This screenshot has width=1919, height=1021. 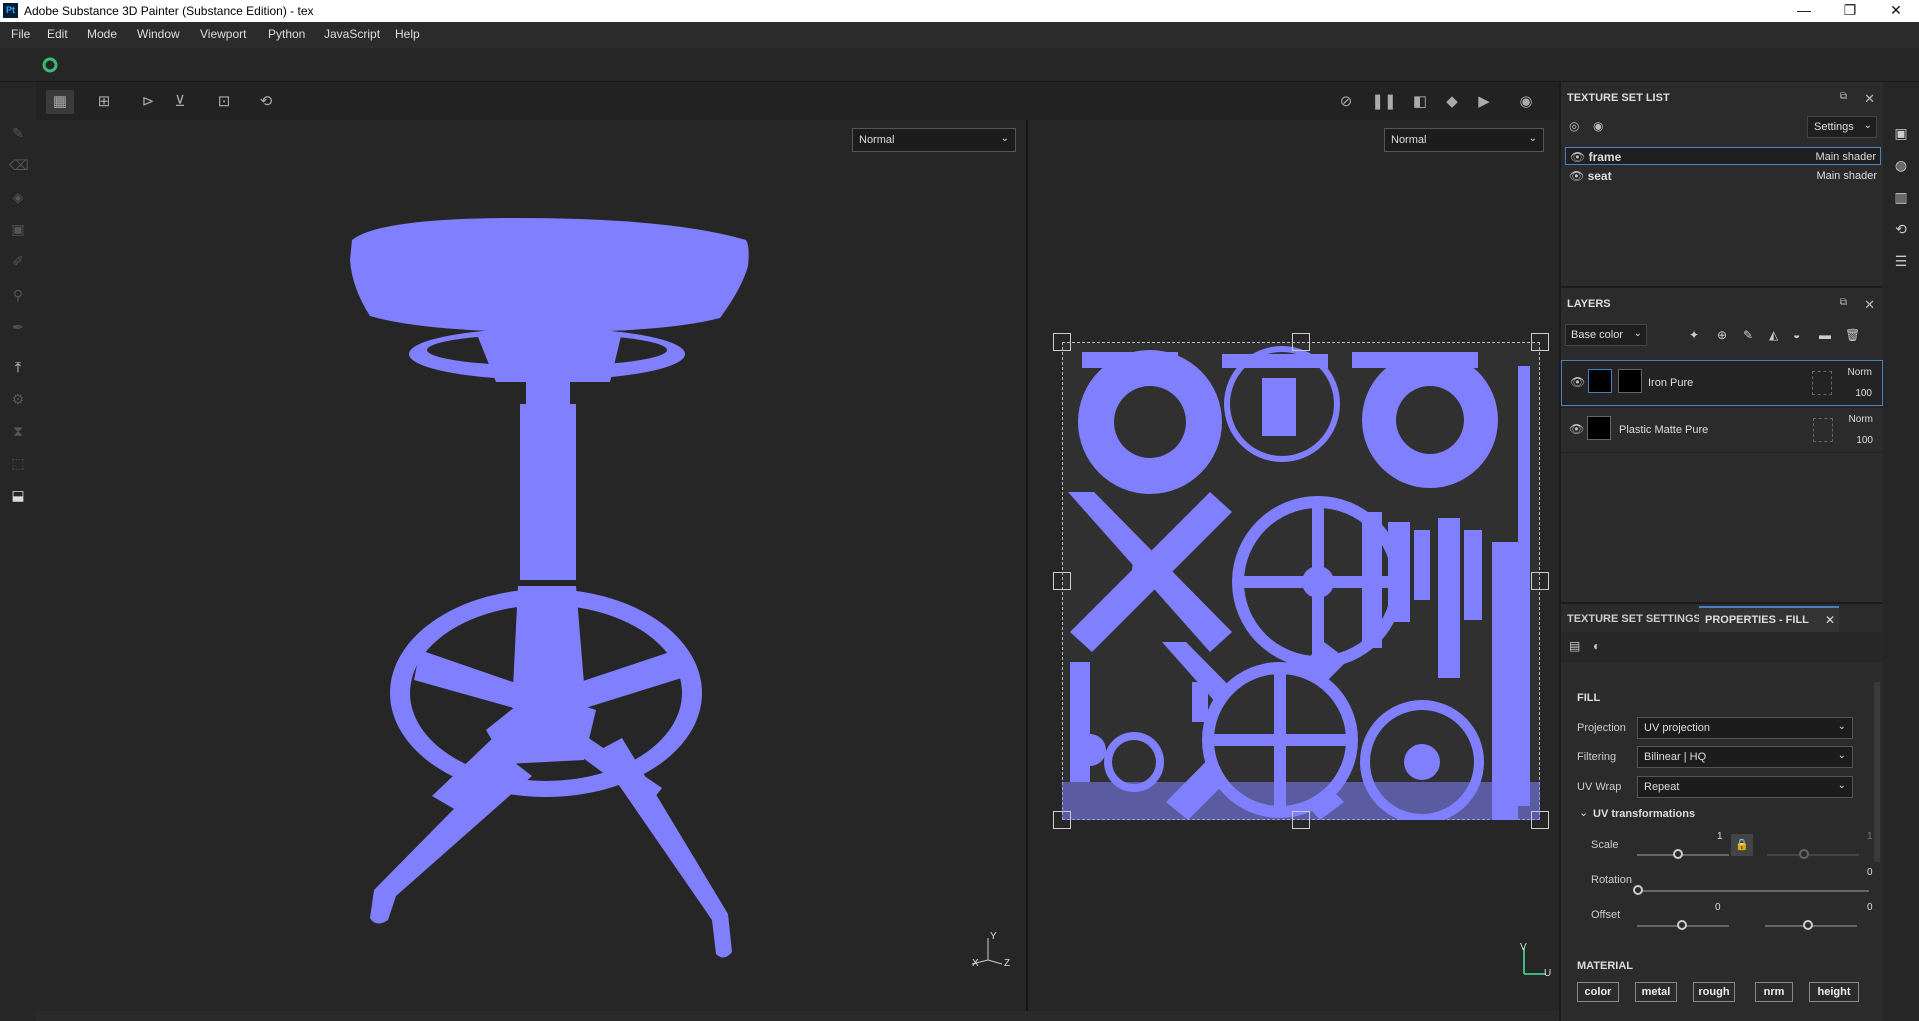 I want to click on split-view-icon: ▦, so click(x=60, y=102).